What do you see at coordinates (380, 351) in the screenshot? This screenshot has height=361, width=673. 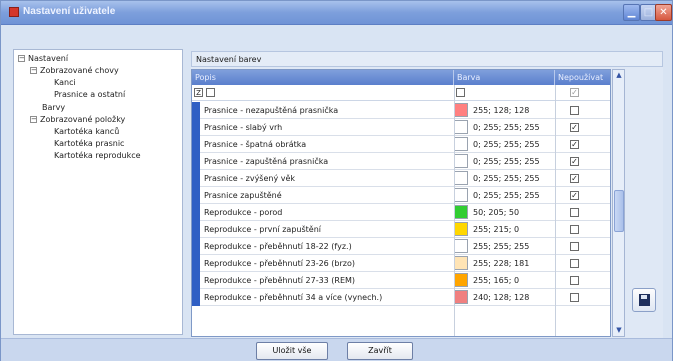 I see `close-button: Zavřít` at bounding box center [380, 351].